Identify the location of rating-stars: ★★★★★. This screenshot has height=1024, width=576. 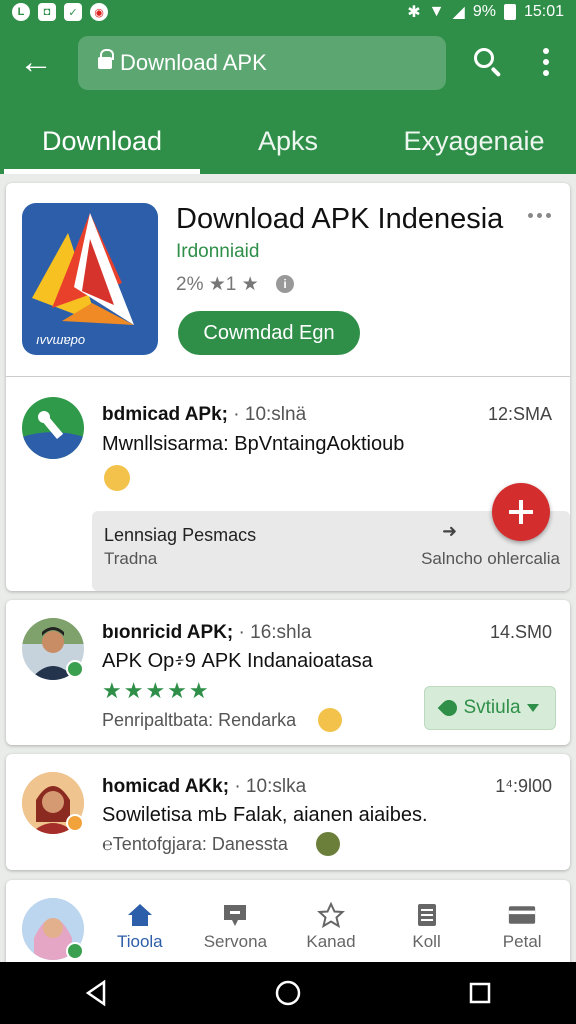
(156, 690).